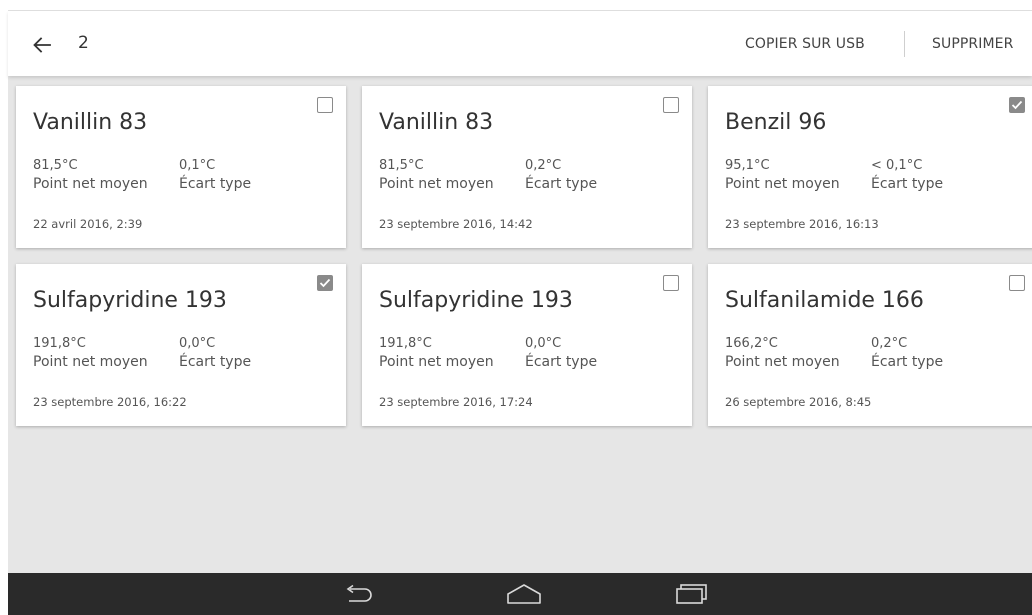  I want to click on nav-back-icon, so click(359, 593).